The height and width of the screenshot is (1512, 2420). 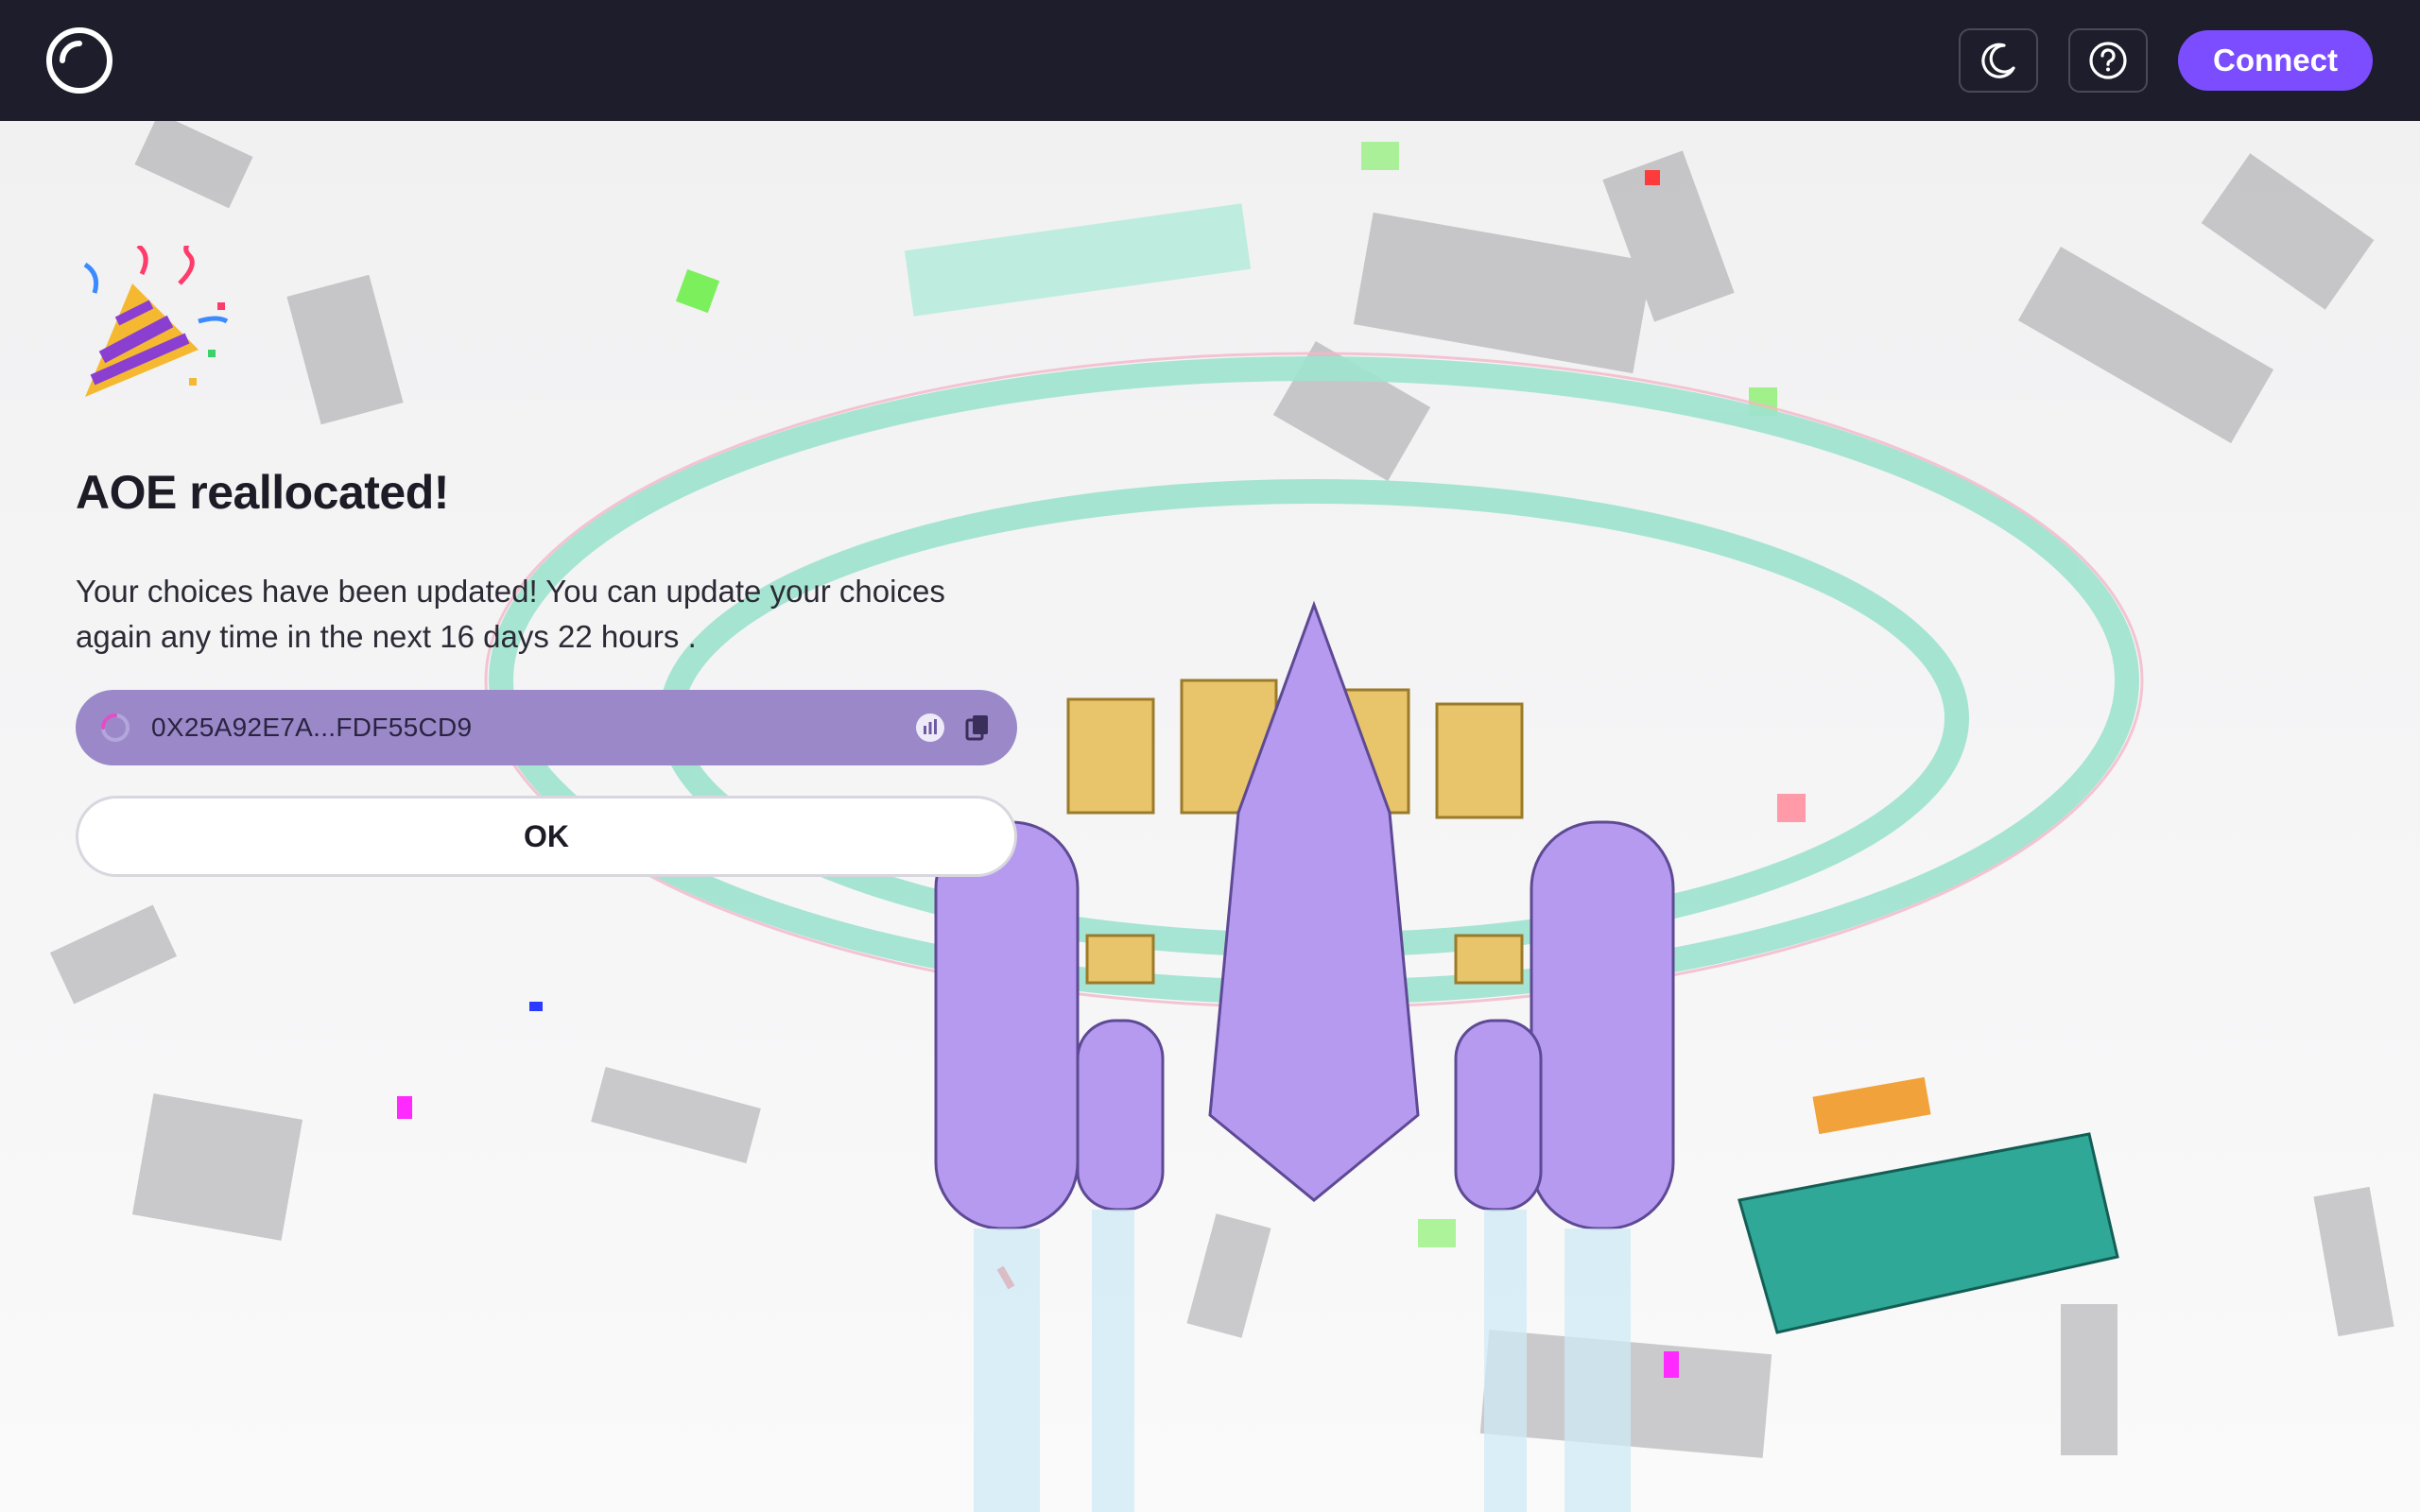 What do you see at coordinates (79, 60) in the screenshot?
I see `ring-logo-icon` at bounding box center [79, 60].